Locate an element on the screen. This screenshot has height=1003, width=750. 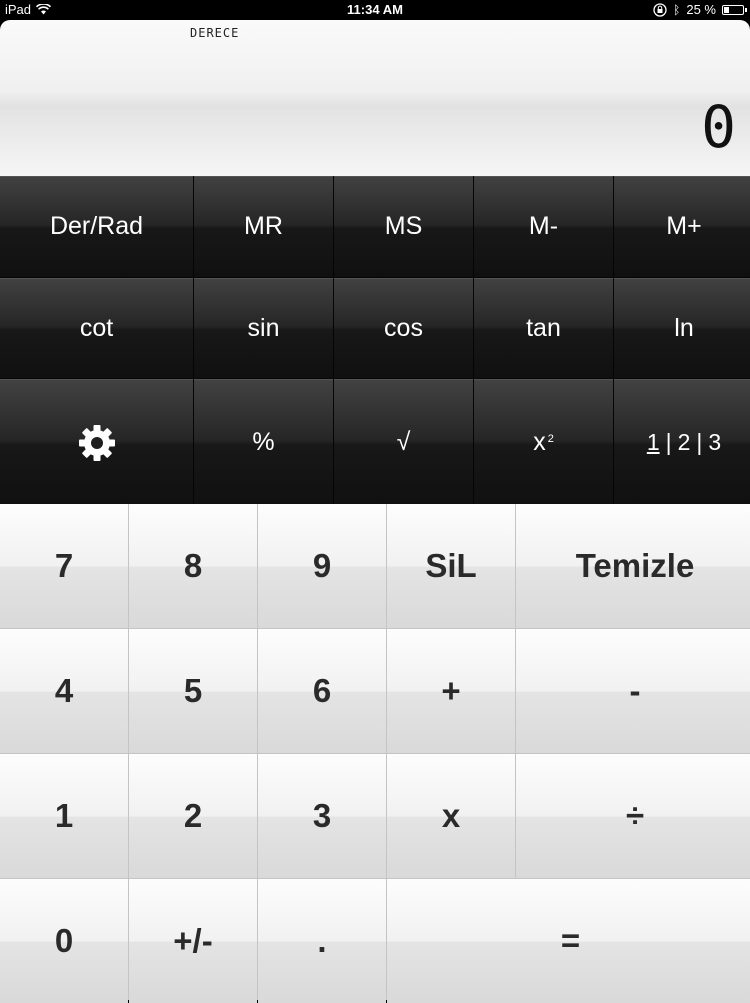
status-bar: iPad 11:34 AM ᛒ 25 % is located at coordinates (375, 10).